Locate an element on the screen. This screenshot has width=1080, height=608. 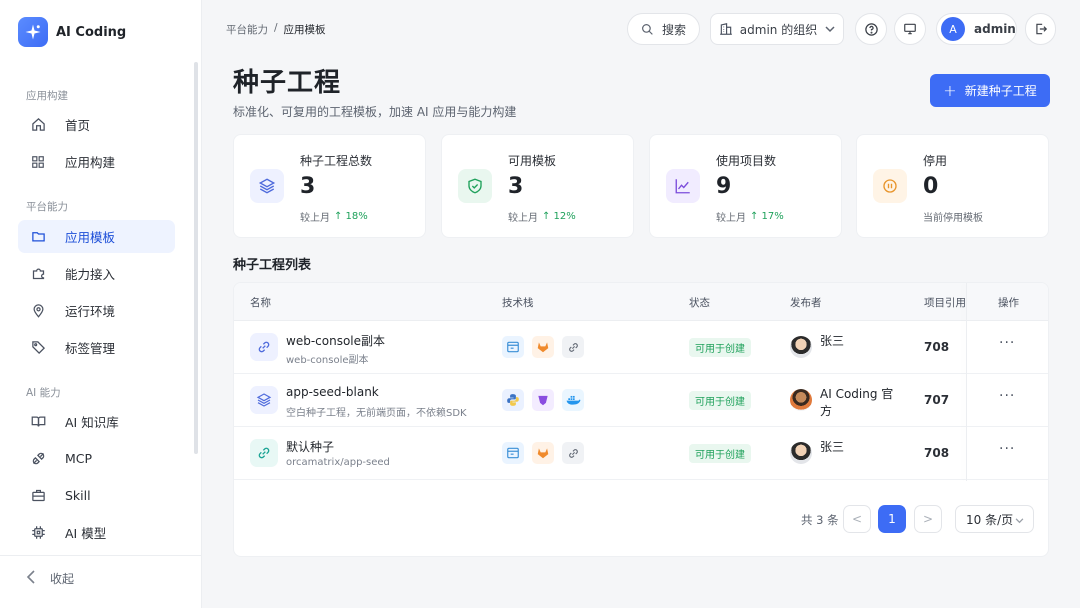
section-title-ai: AI 能力 is located at coordinates (43, 393).